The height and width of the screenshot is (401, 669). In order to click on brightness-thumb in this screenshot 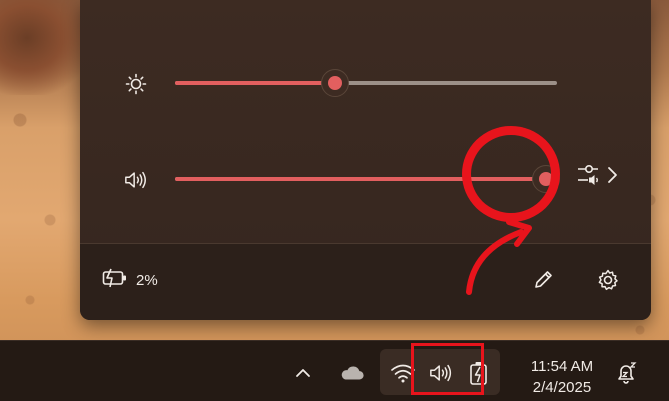, I will do `click(335, 83)`.